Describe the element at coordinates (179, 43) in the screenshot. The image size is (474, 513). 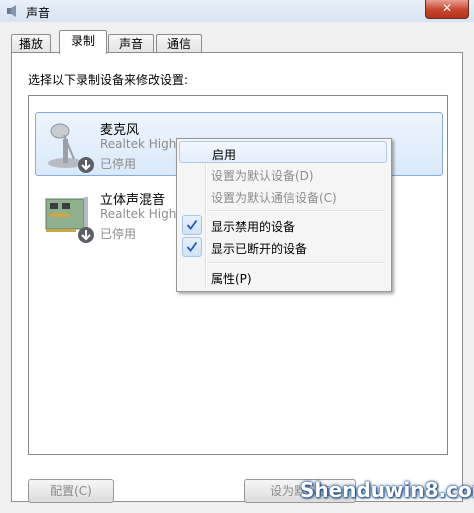
I see `tab-communications: 通信` at that location.